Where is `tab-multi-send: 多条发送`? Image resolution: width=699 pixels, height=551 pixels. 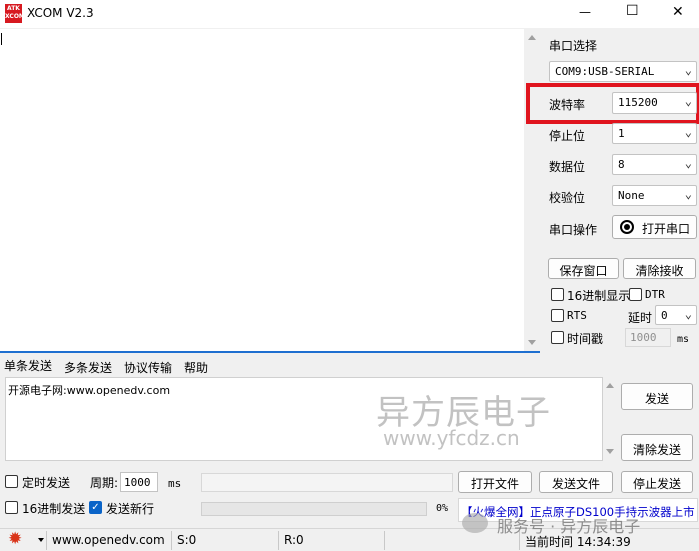 tab-multi-send: 多条发送 is located at coordinates (88, 367).